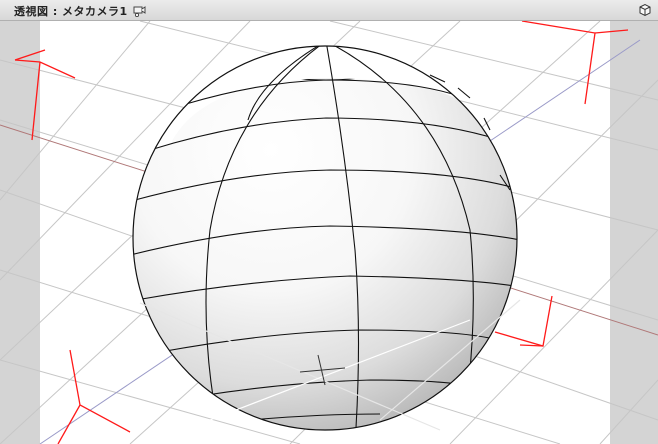  I want to click on camera-settings-icon, so click(139, 10).